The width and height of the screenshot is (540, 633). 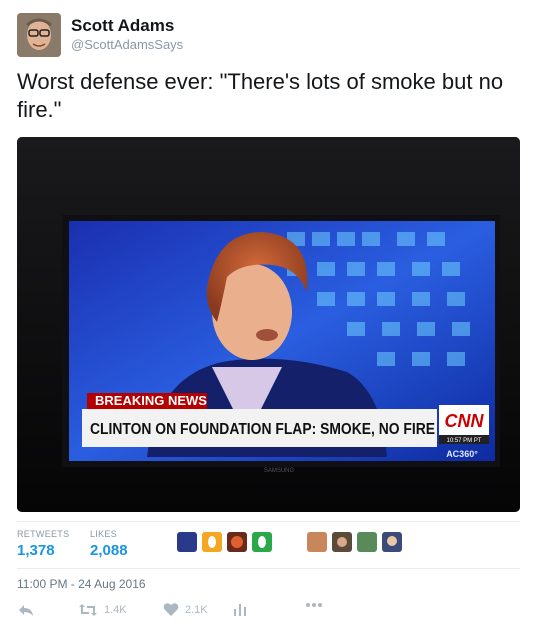 What do you see at coordinates (43, 534) in the screenshot?
I see `retweets-label: RETWEETS` at bounding box center [43, 534].